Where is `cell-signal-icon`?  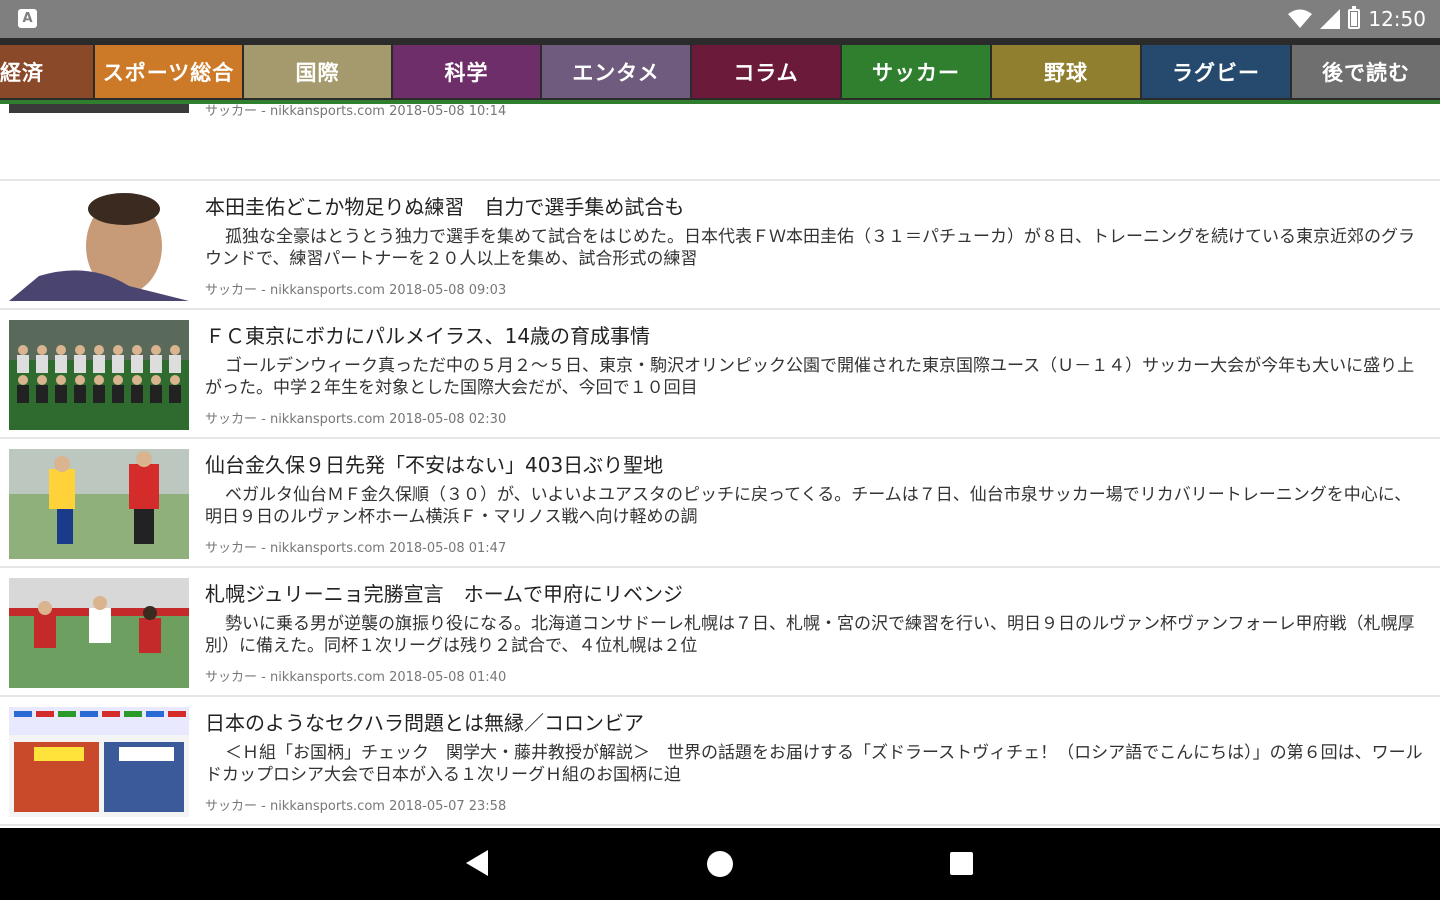
cell-signal-icon is located at coordinates (1330, 19).